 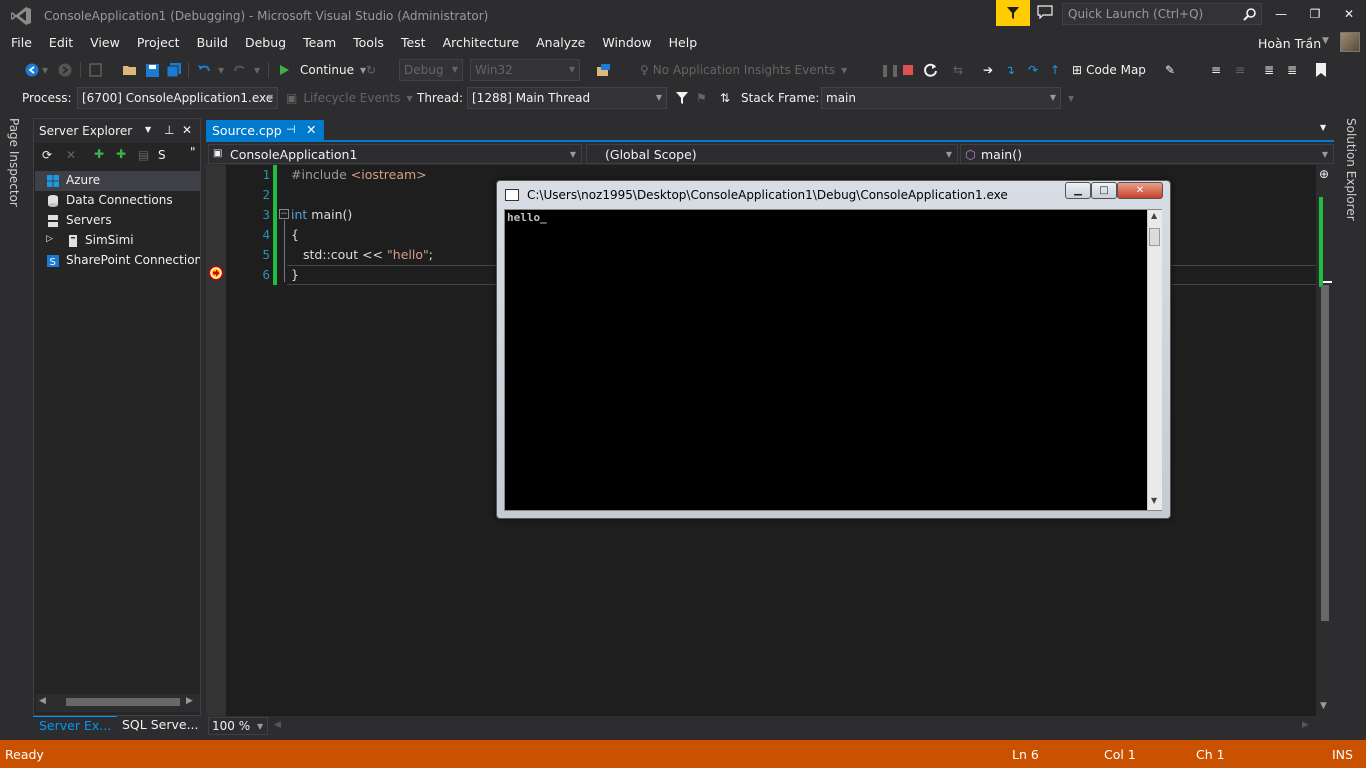 What do you see at coordinates (211, 43) in the screenshot?
I see `menu-build: Build` at bounding box center [211, 43].